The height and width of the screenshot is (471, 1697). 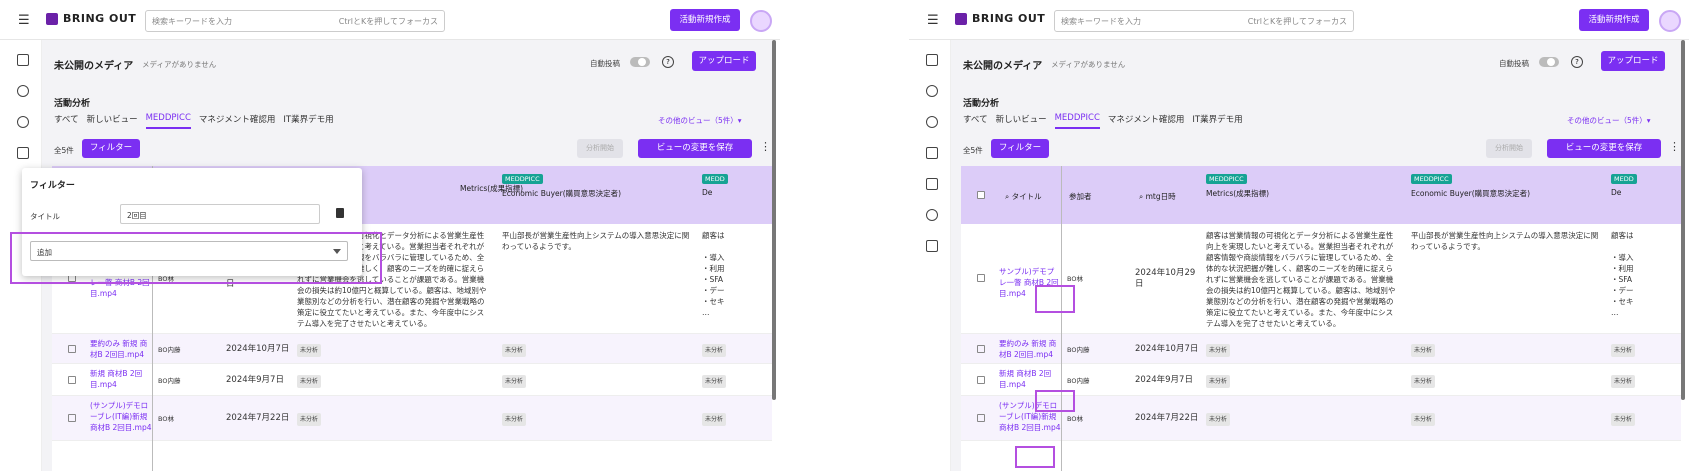 I want to click on header-economic-buyer: MEDDPICC Economic Buyer(購買意思決定者), so click(x=1471, y=186).